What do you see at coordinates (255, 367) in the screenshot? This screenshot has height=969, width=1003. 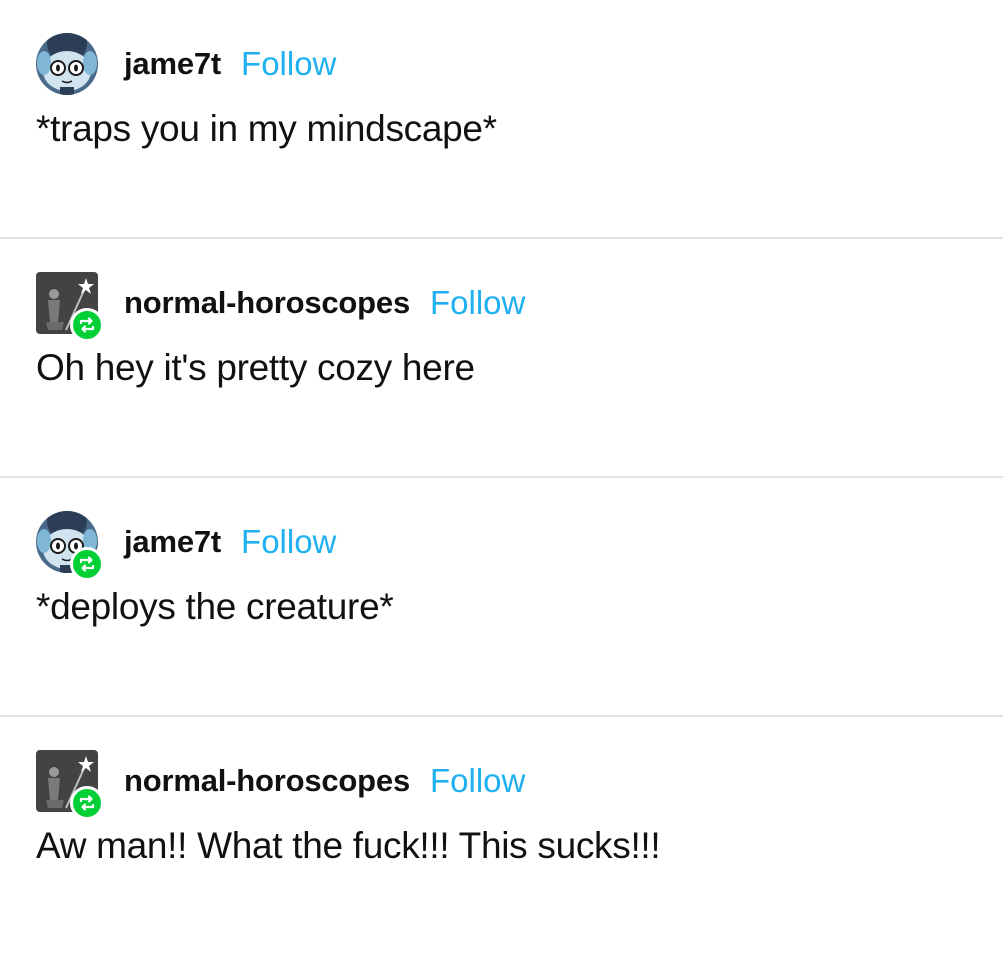 I see `post-text: Oh hey it's pretty cozy here` at bounding box center [255, 367].